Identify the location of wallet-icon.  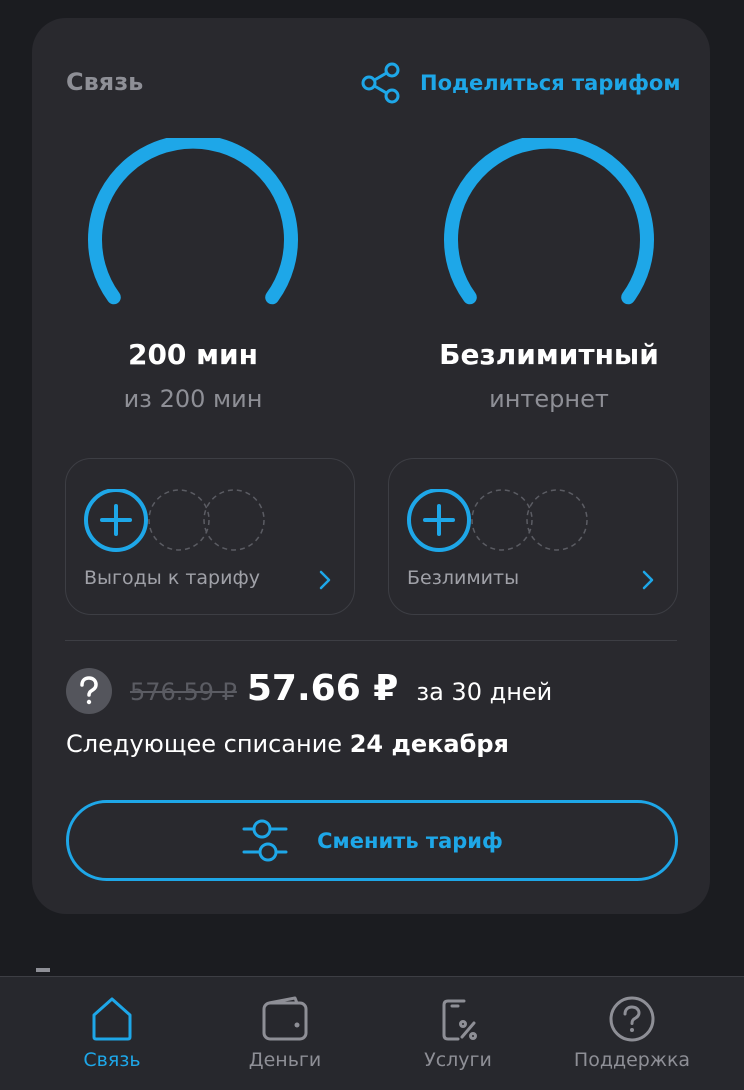
(285, 1018).